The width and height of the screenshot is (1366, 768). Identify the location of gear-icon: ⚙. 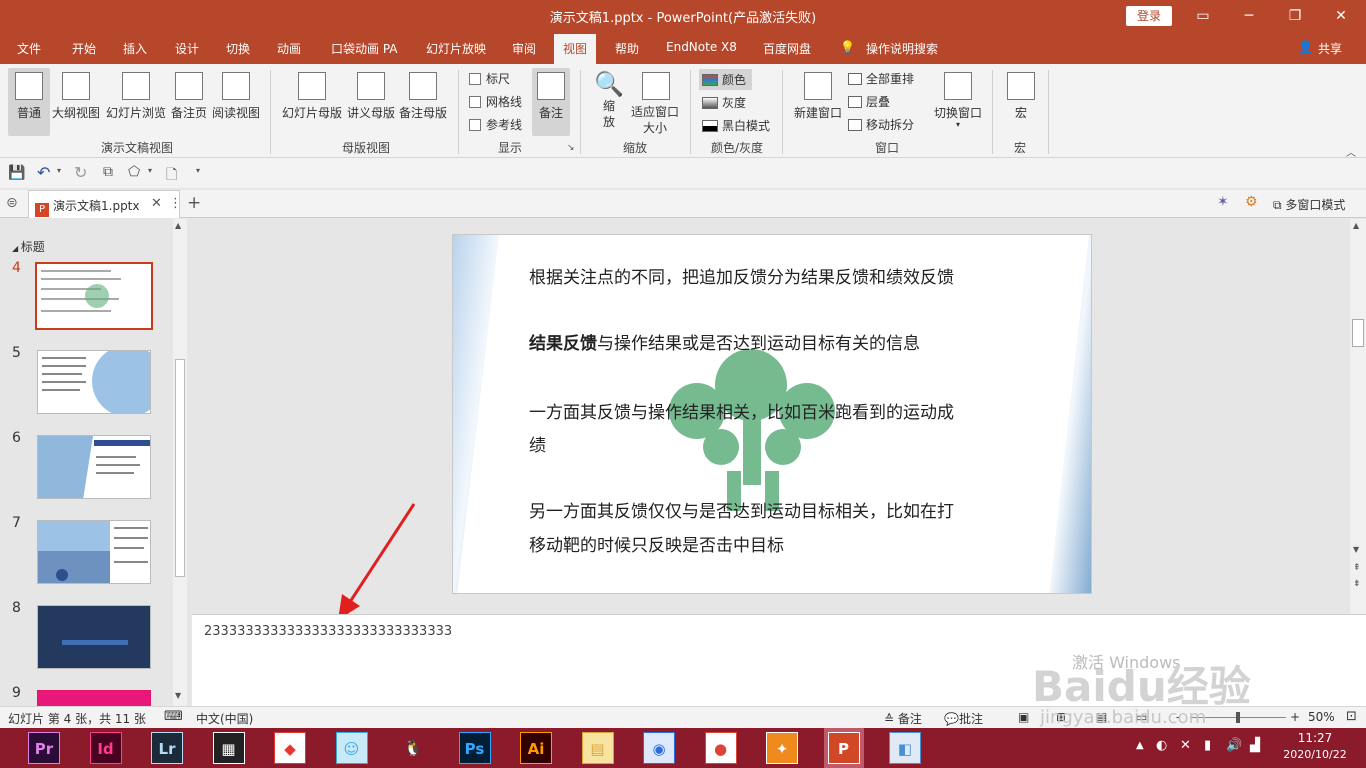
(1251, 202).